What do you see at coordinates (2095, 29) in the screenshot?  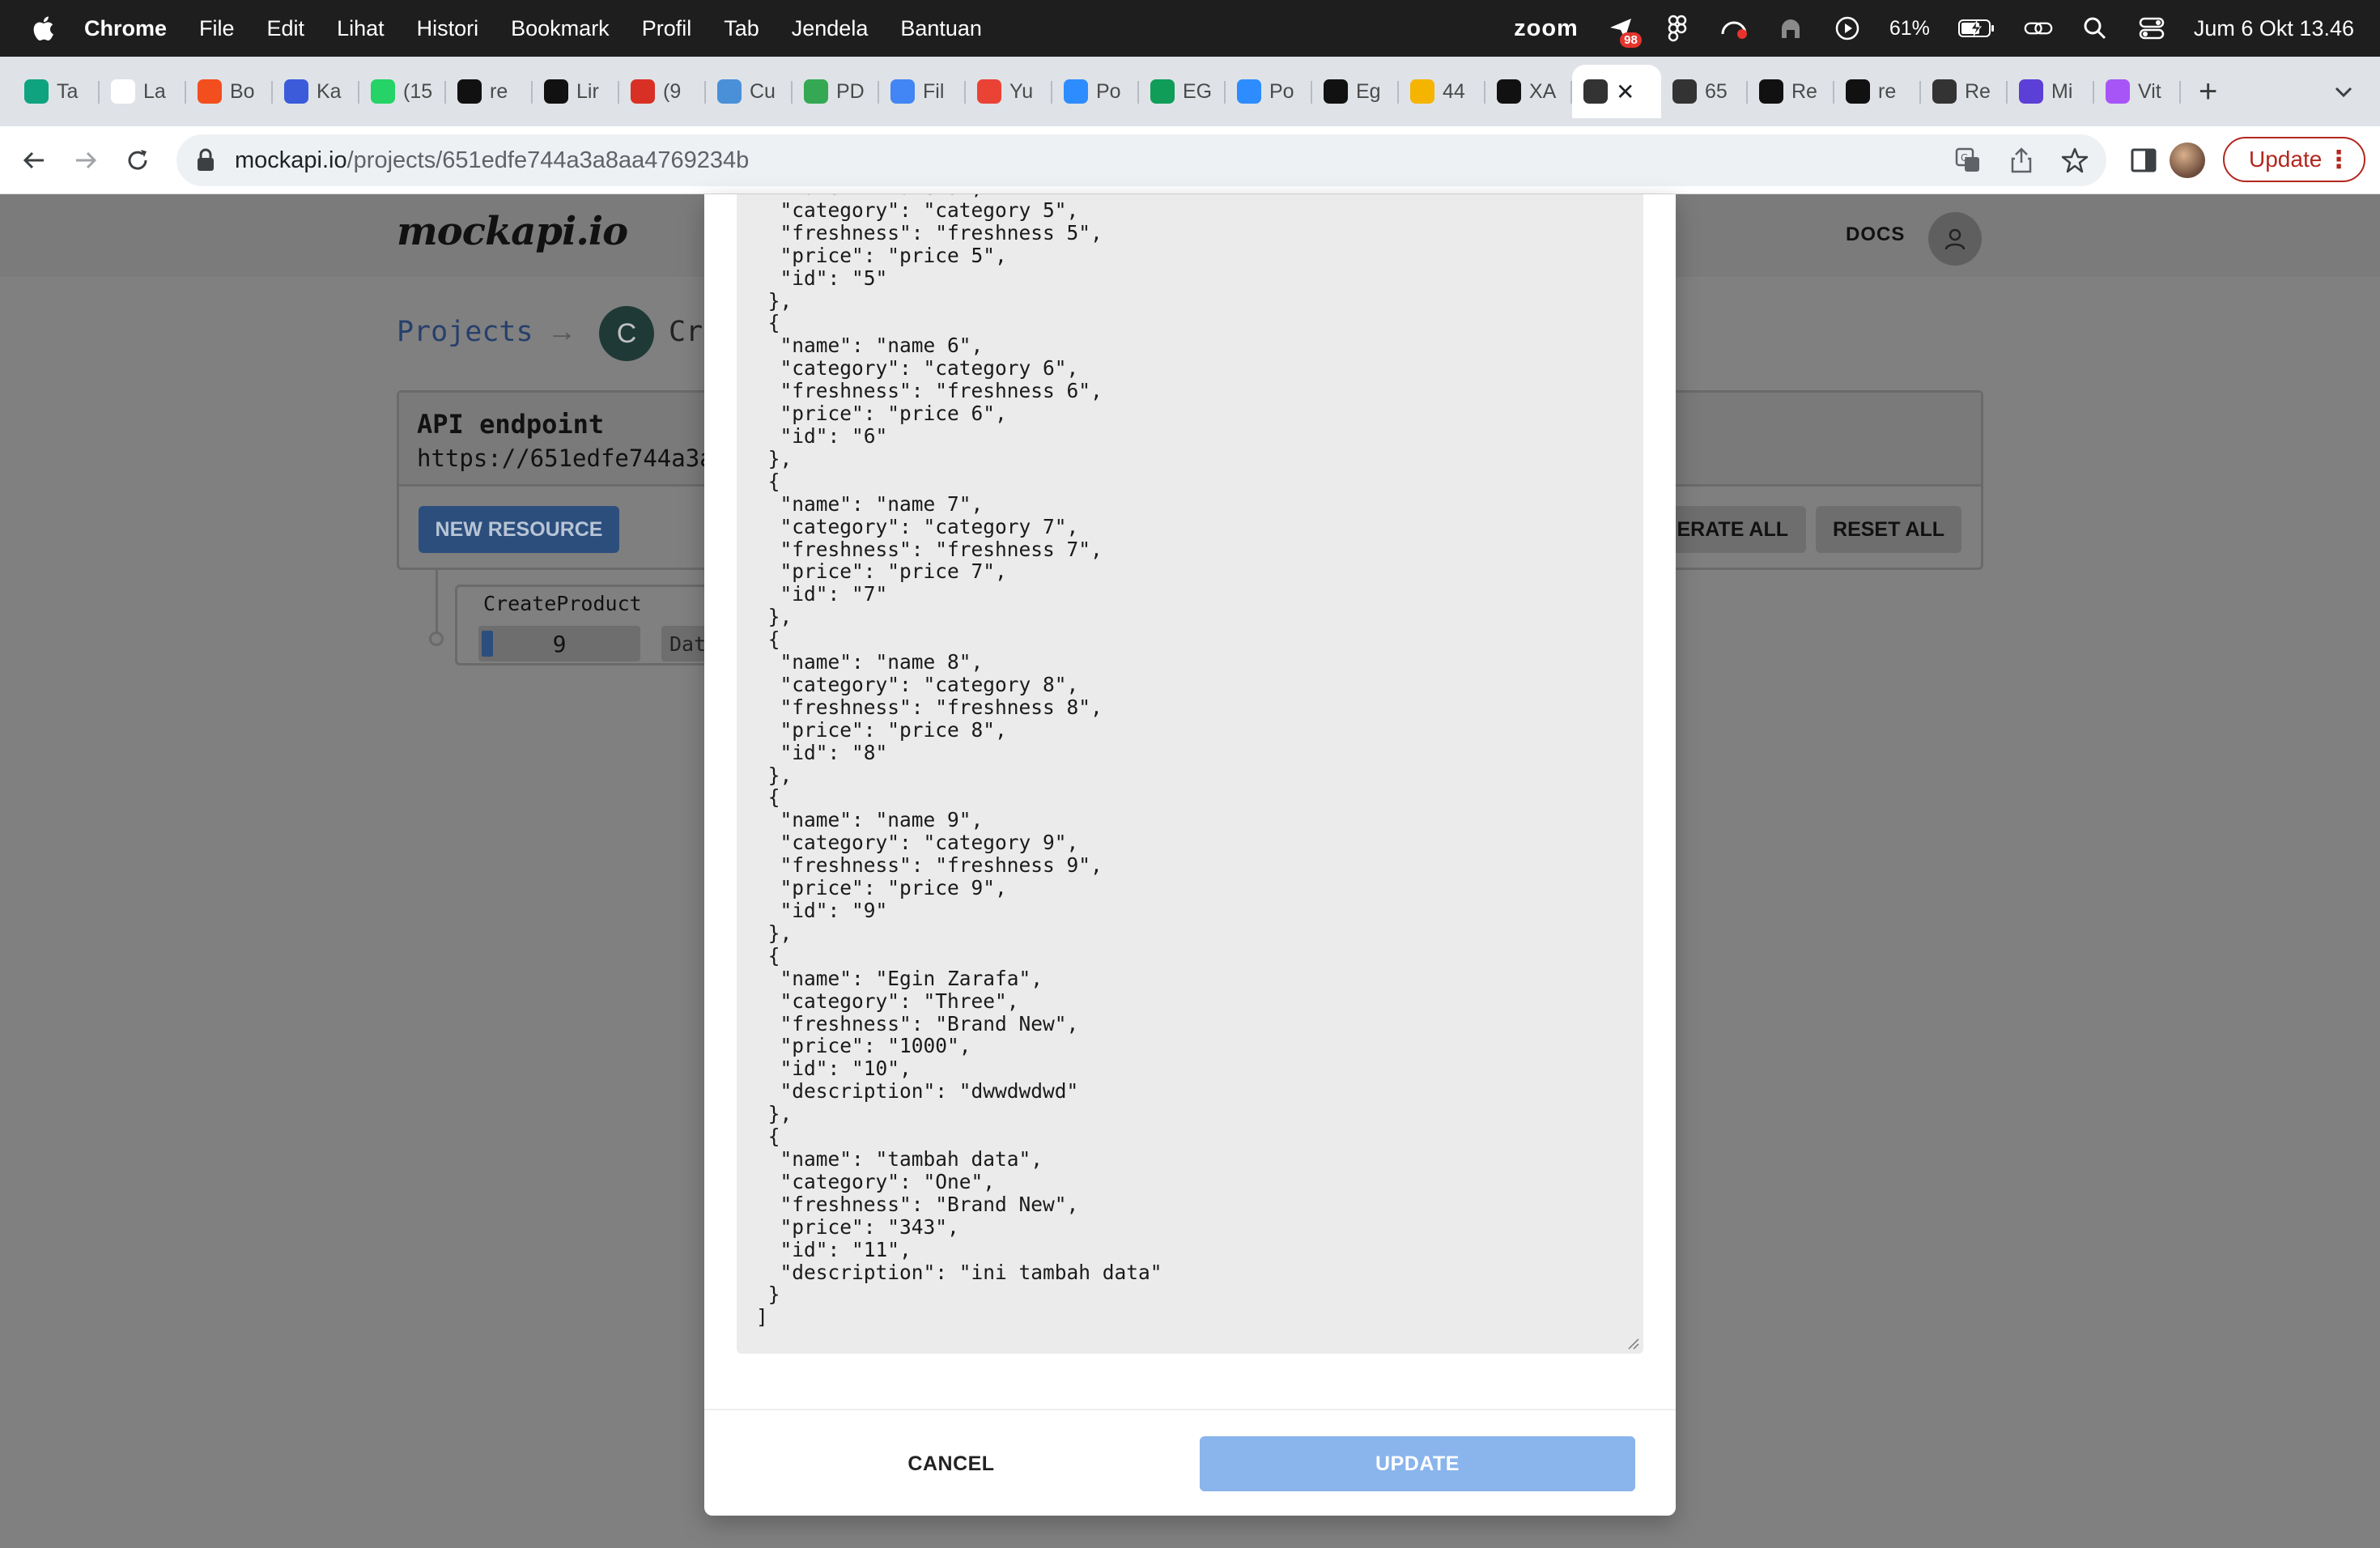 I see `spotlight-search-icon` at bounding box center [2095, 29].